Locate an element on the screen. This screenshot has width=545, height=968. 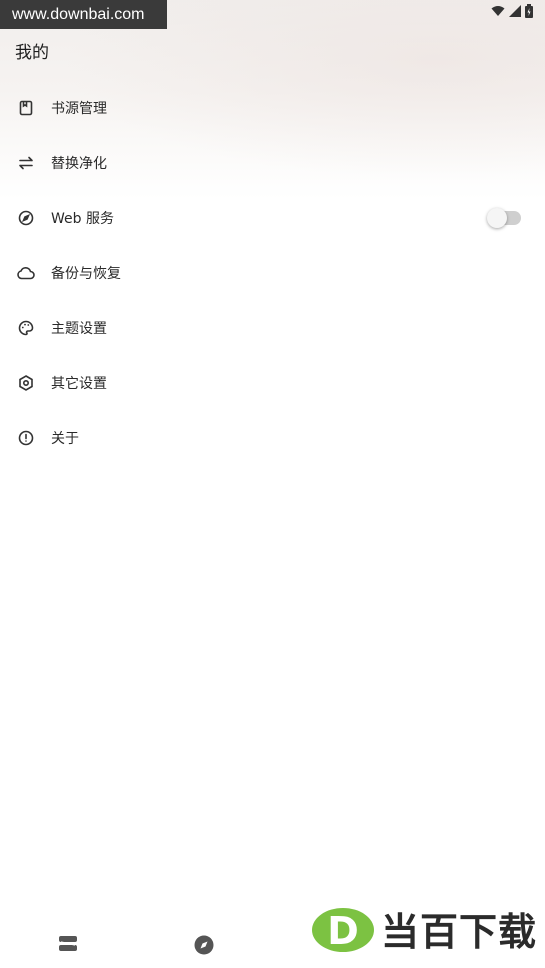
explore-compass-icon is located at coordinates (204, 947).